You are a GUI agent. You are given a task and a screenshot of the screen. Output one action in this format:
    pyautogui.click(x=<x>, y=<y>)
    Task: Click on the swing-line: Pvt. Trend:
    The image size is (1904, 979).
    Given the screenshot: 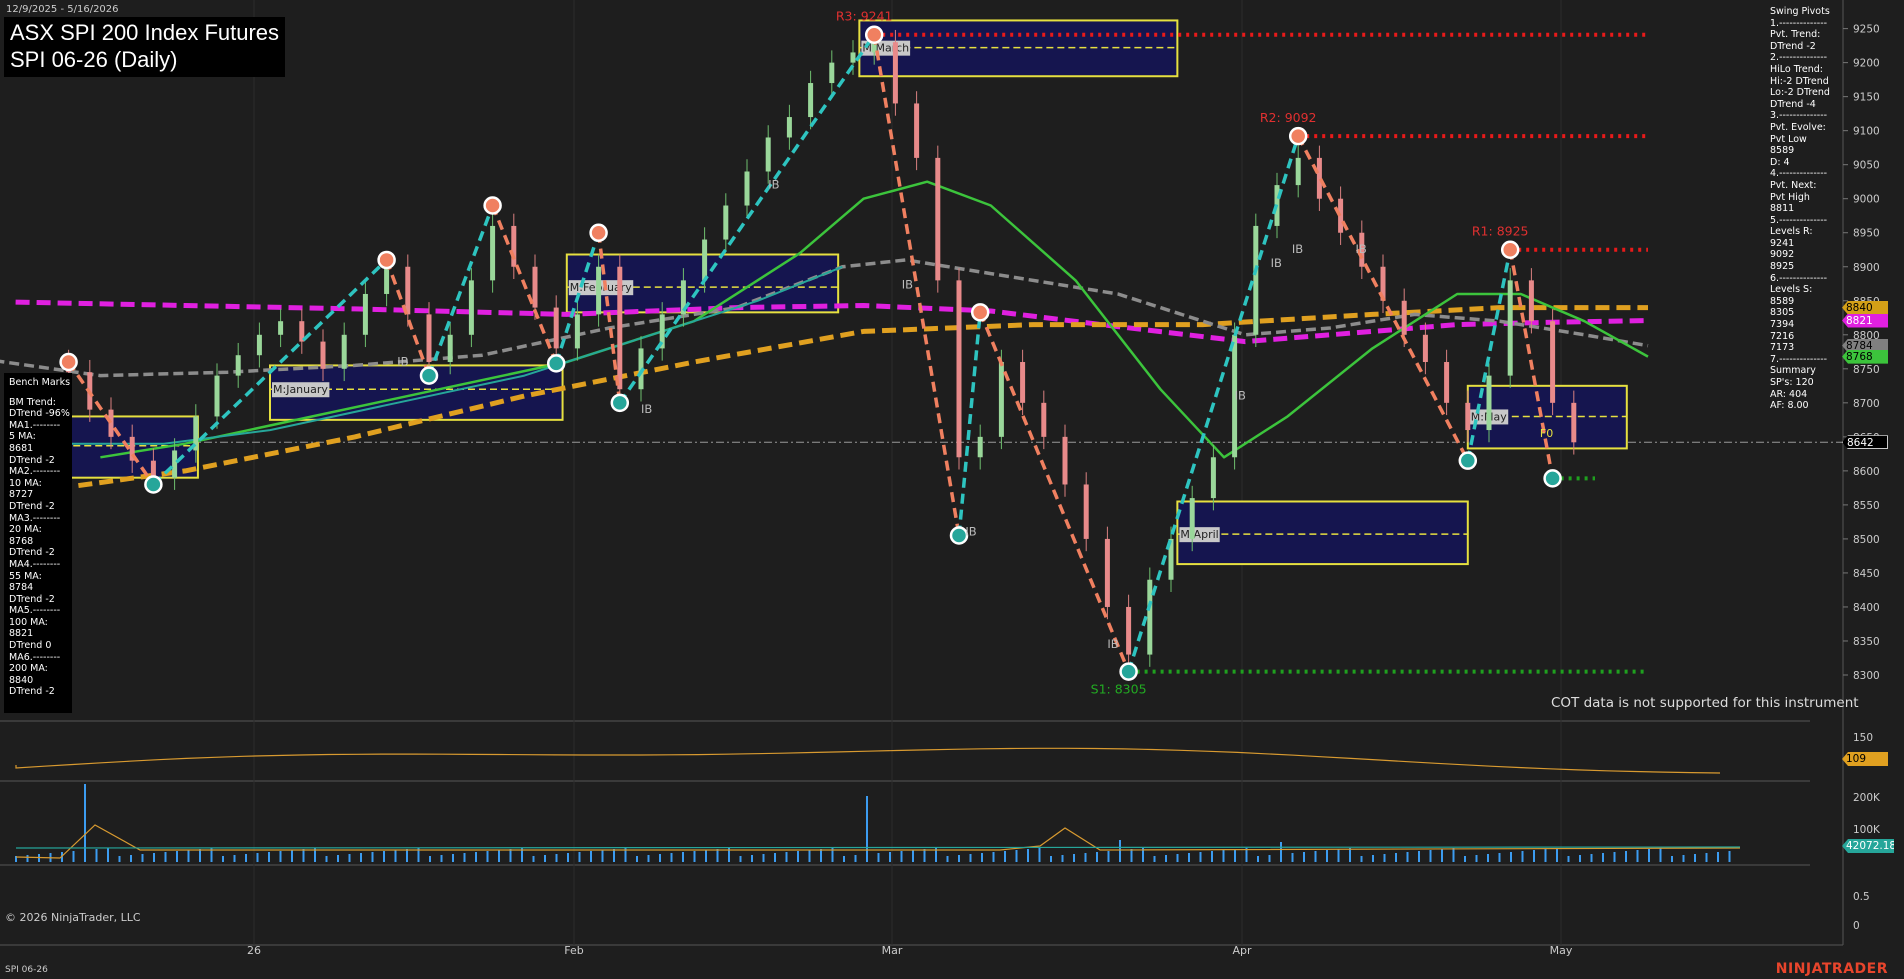 What is the action you would take?
    pyautogui.click(x=1795, y=35)
    